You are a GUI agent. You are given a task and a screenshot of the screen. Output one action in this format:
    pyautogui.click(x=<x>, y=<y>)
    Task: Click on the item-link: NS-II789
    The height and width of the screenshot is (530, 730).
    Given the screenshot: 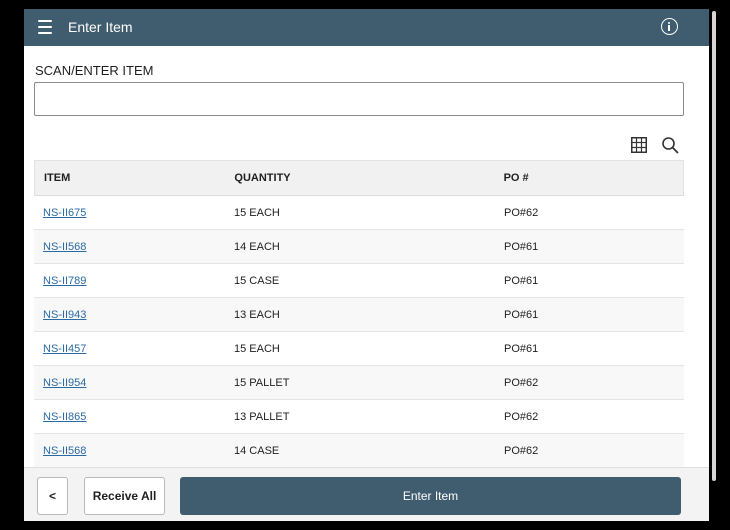 What is the action you would take?
    pyautogui.click(x=64, y=281)
    